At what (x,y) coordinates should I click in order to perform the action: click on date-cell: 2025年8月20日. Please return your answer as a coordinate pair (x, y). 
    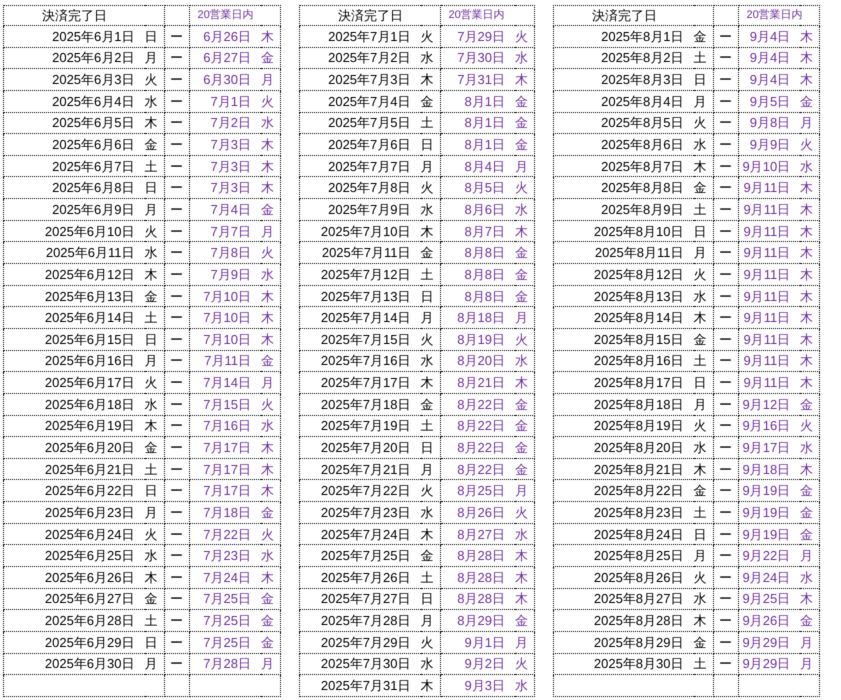
    Looking at the image, I should click on (624, 447).